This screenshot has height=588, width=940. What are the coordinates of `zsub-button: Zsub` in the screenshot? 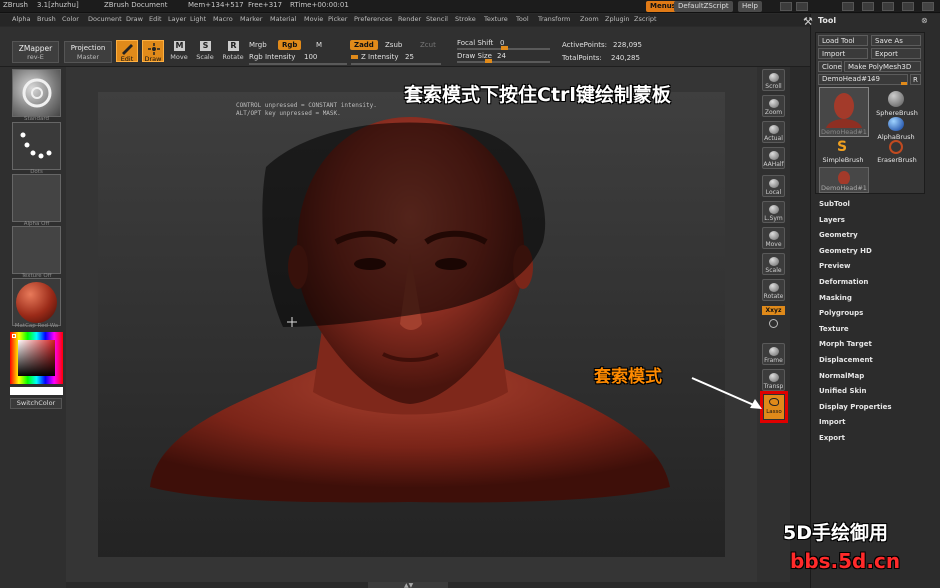 It's located at (393, 45).